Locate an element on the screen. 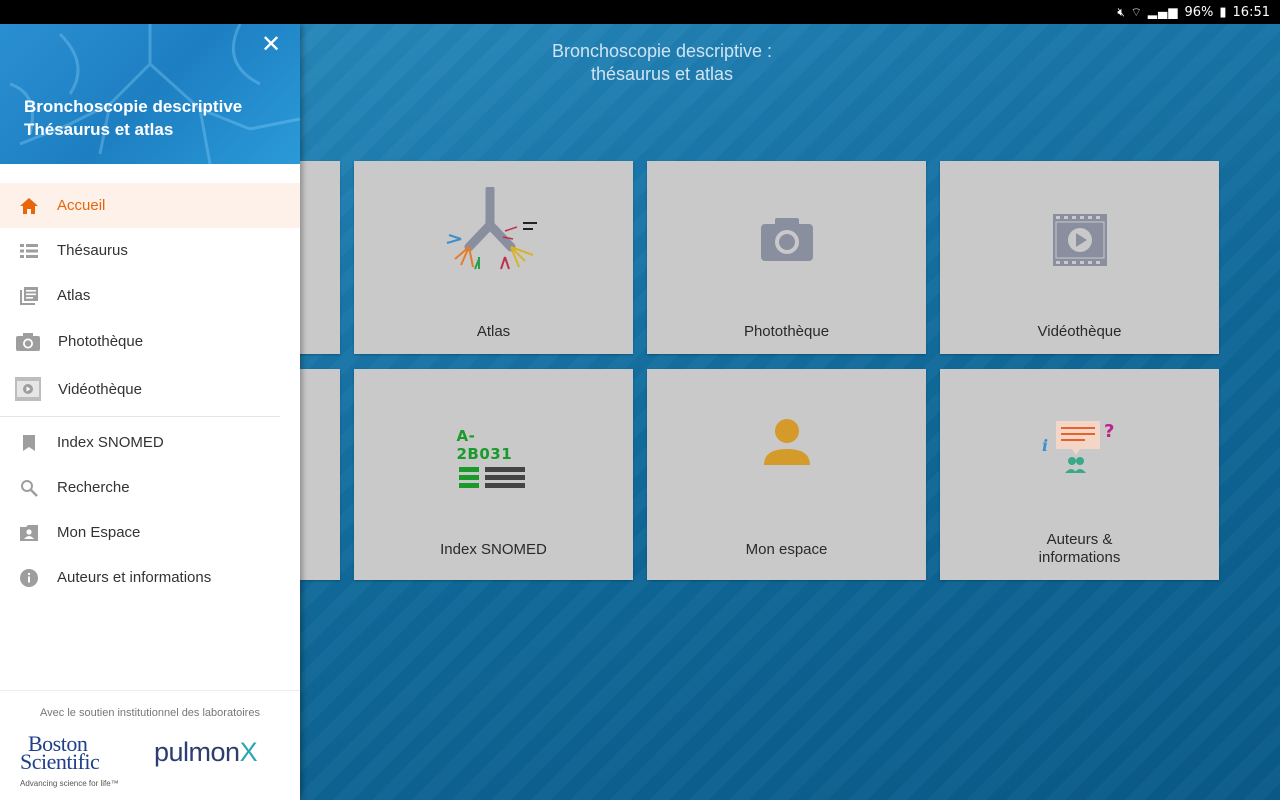 Image resolution: width=1280 pixels, height=800 pixels. tile-label-auteurs-line2: informations is located at coordinates (1079, 557).